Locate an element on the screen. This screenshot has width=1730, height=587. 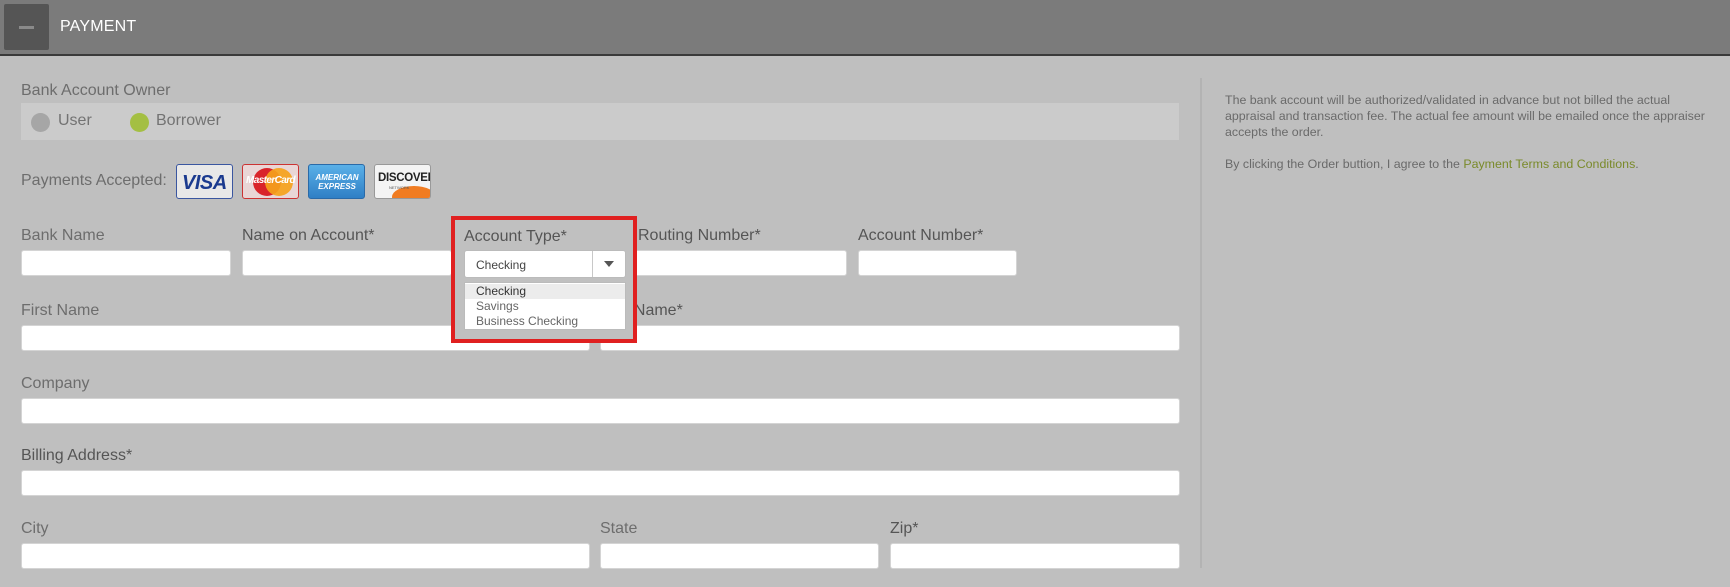
bank-account-owner-label: Bank Account Owner is located at coordinates (96, 90).